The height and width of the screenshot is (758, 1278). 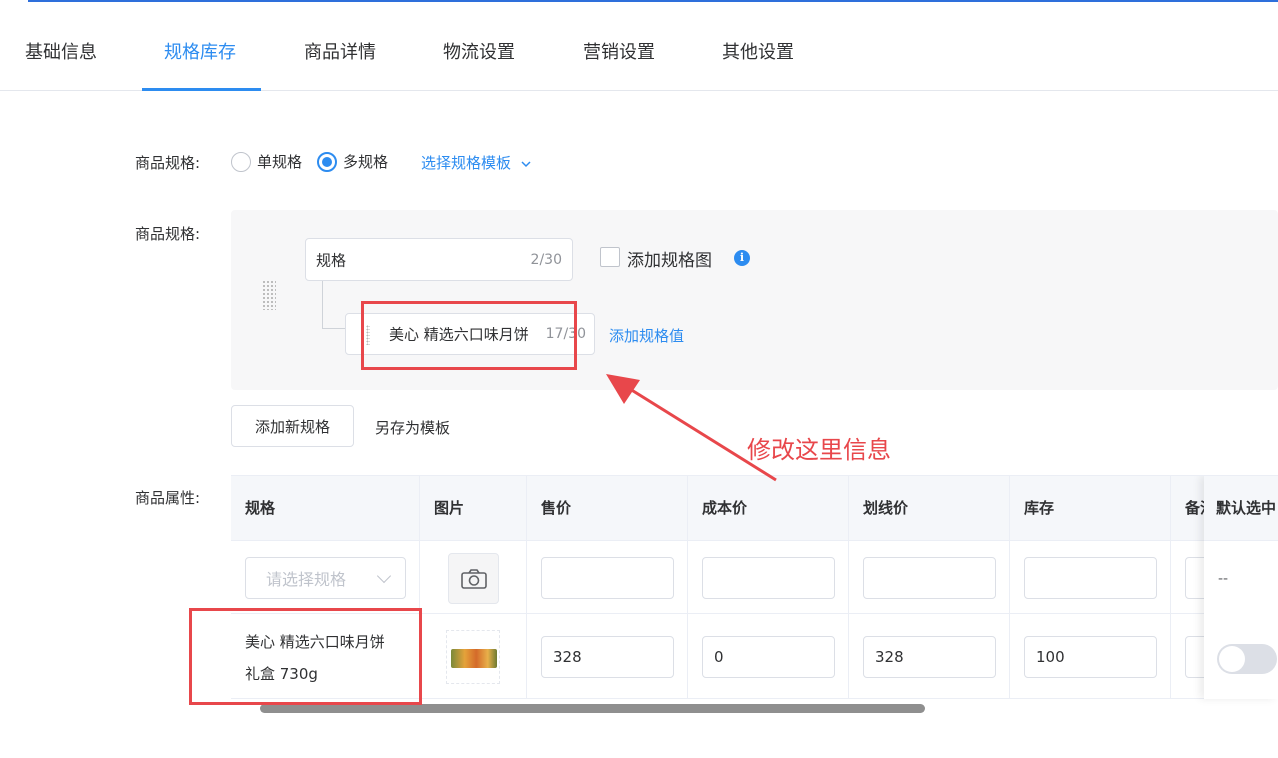 What do you see at coordinates (305, 656) in the screenshot?
I see `highlight-box-row-spec` at bounding box center [305, 656].